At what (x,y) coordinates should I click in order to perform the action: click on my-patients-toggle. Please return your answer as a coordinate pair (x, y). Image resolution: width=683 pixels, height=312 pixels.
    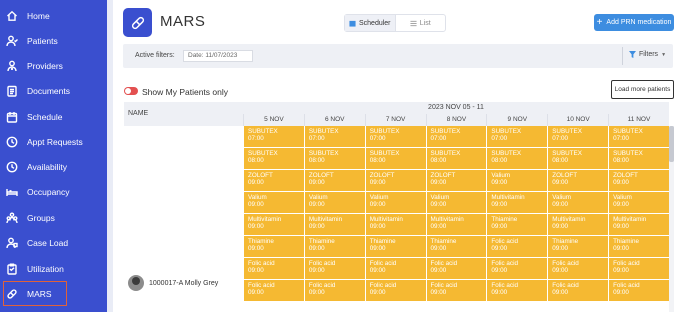
    Looking at the image, I should click on (131, 91).